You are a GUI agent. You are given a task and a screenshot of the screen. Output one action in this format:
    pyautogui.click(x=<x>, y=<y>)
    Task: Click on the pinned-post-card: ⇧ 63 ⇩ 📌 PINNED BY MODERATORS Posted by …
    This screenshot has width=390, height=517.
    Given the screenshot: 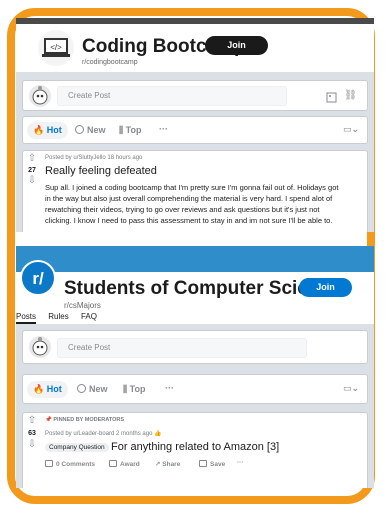 What is the action you would take?
    pyautogui.click(x=195, y=450)
    